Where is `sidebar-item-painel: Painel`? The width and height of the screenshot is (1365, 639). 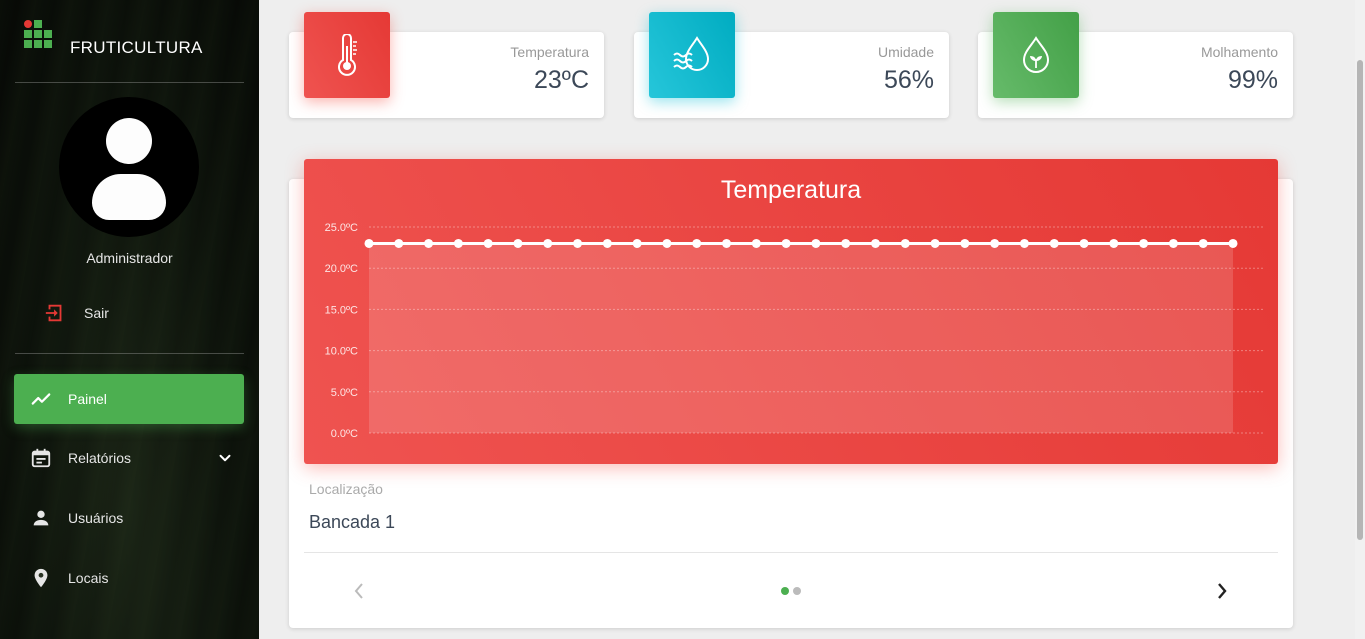
sidebar-item-painel: Painel is located at coordinates (129, 399).